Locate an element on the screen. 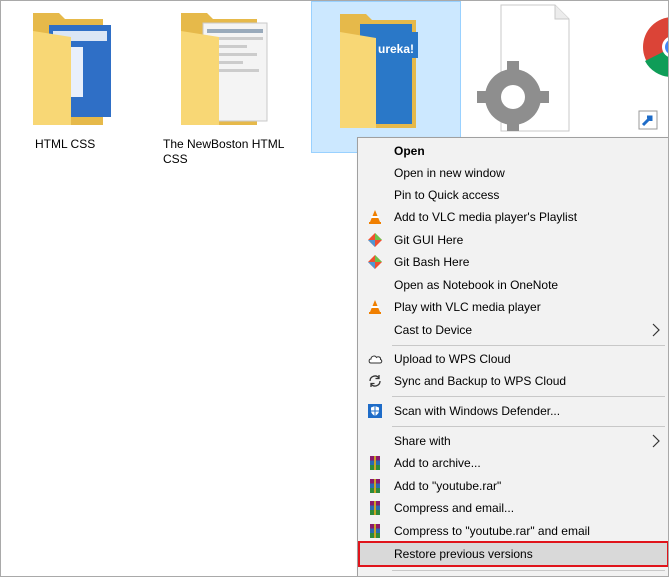  cloud-icon is located at coordinates (375, 359).